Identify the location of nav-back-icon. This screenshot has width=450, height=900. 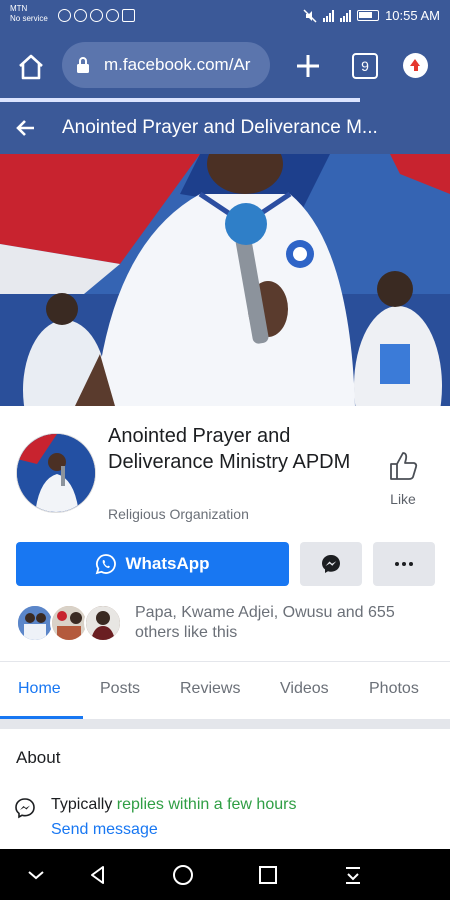
(98, 875).